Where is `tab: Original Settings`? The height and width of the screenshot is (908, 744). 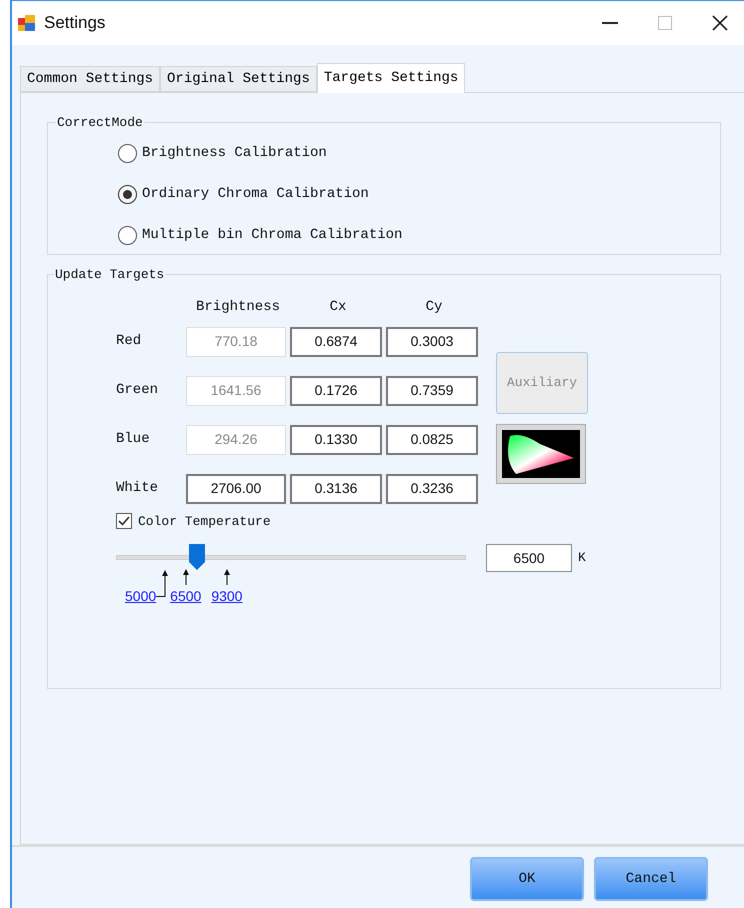
tab: Original Settings is located at coordinates (238, 79).